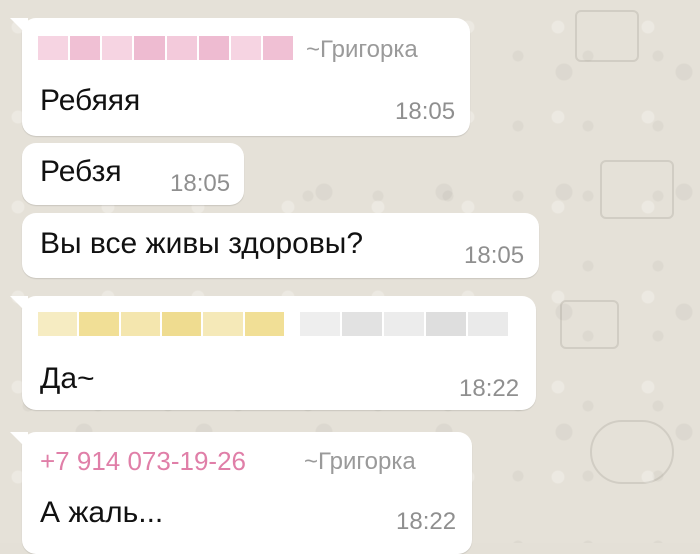 This screenshot has height=554, width=700. What do you see at coordinates (90, 100) in the screenshot?
I see `message-text: Ребяяя` at bounding box center [90, 100].